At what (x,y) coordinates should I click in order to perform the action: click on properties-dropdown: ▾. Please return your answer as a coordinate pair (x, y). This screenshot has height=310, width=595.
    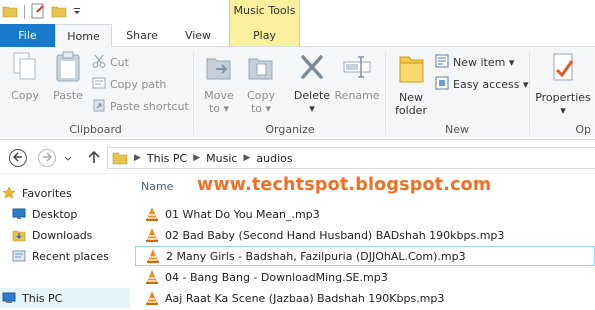
    Looking at the image, I should click on (563, 110).